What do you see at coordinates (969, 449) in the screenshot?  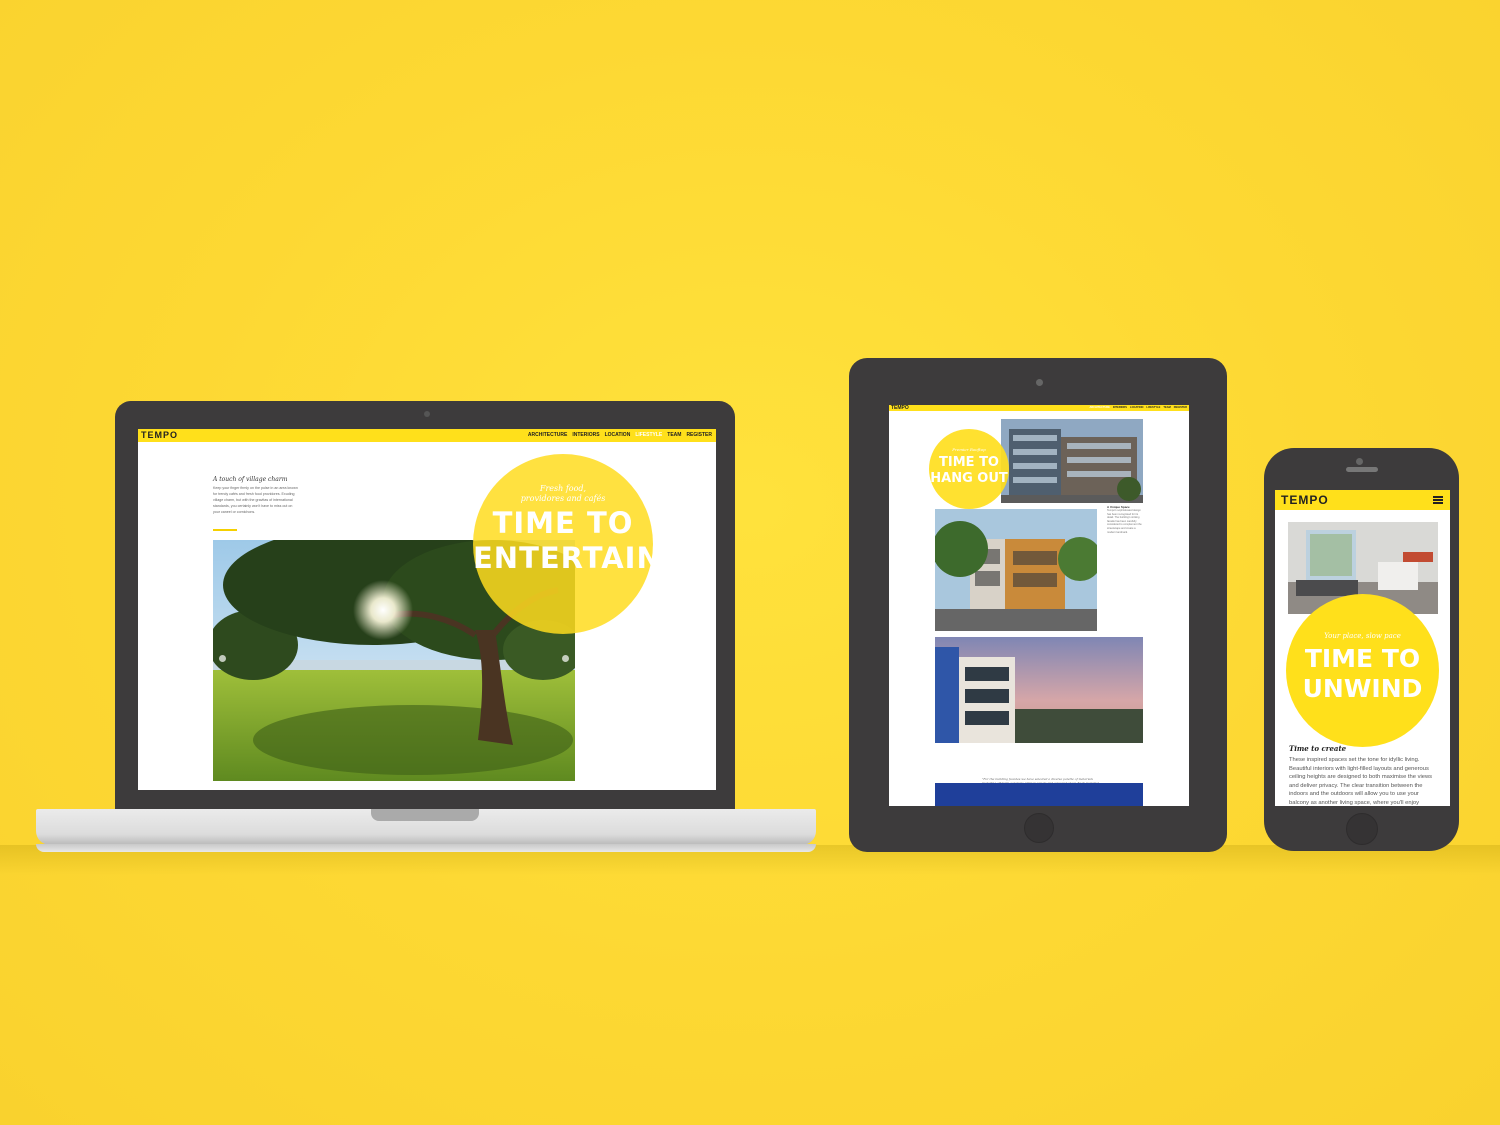 I see `tablet-hero-tagline: Premier Rooftop` at bounding box center [969, 449].